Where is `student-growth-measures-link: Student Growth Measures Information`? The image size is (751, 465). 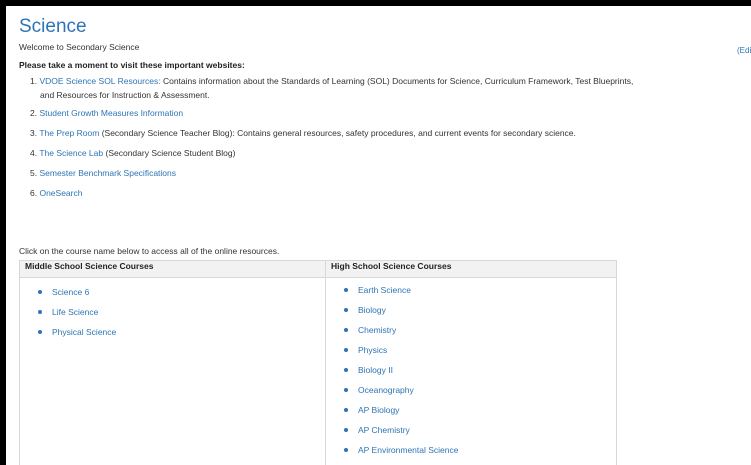 student-growth-measures-link: Student Growth Measures Information is located at coordinates (111, 113).